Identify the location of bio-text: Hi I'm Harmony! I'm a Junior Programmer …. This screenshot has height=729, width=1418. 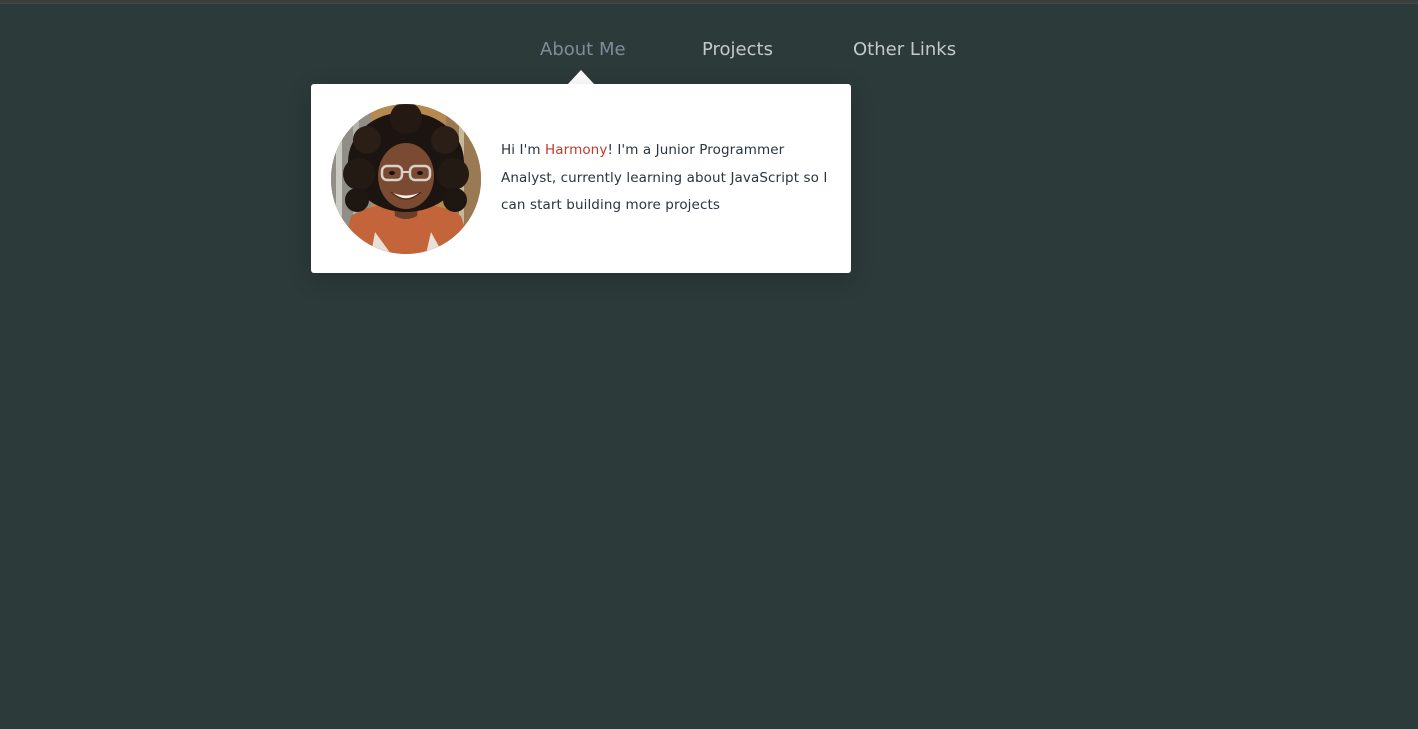
(669, 178).